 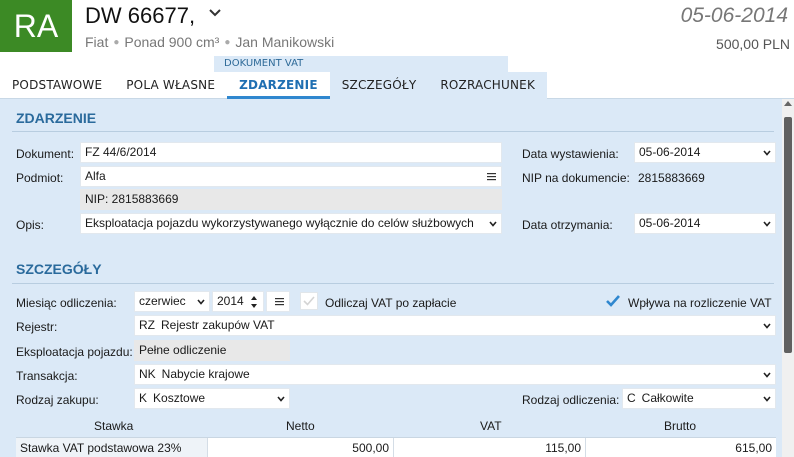 What do you see at coordinates (379, 85) in the screenshot?
I see `tab-szczegoly: SZCZEGÓŁY` at bounding box center [379, 85].